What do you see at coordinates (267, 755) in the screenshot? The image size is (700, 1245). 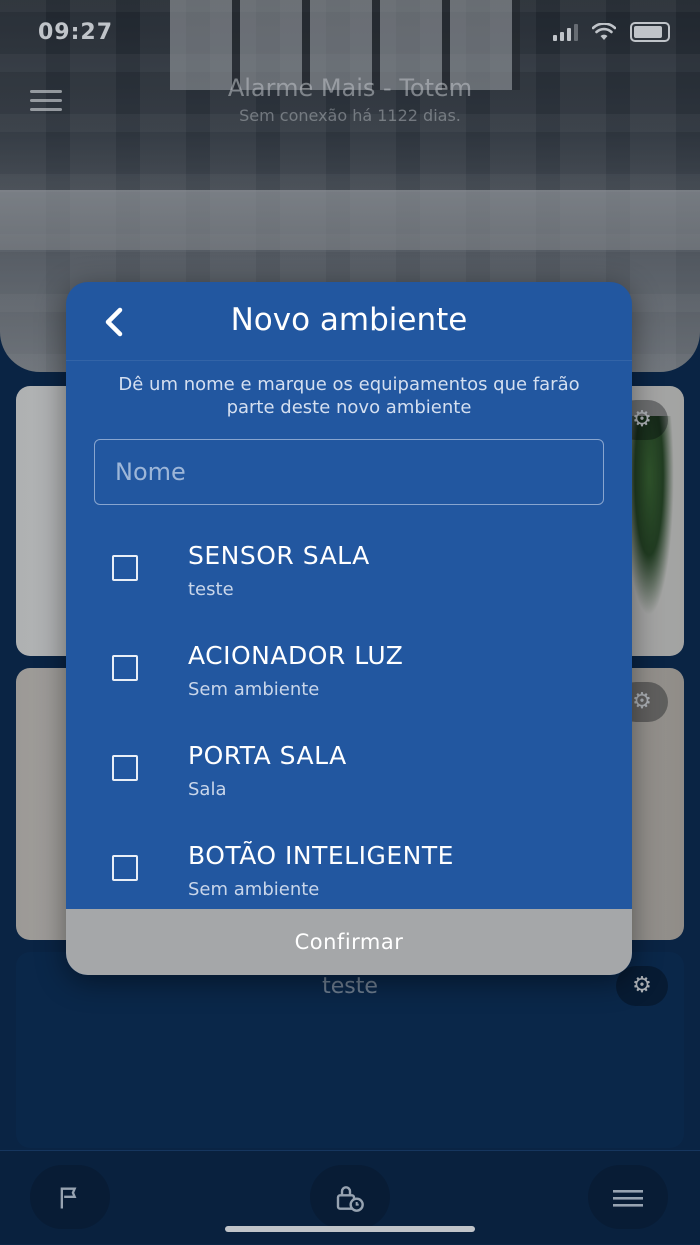 I see `equipment-name: PORTA SALA` at bounding box center [267, 755].